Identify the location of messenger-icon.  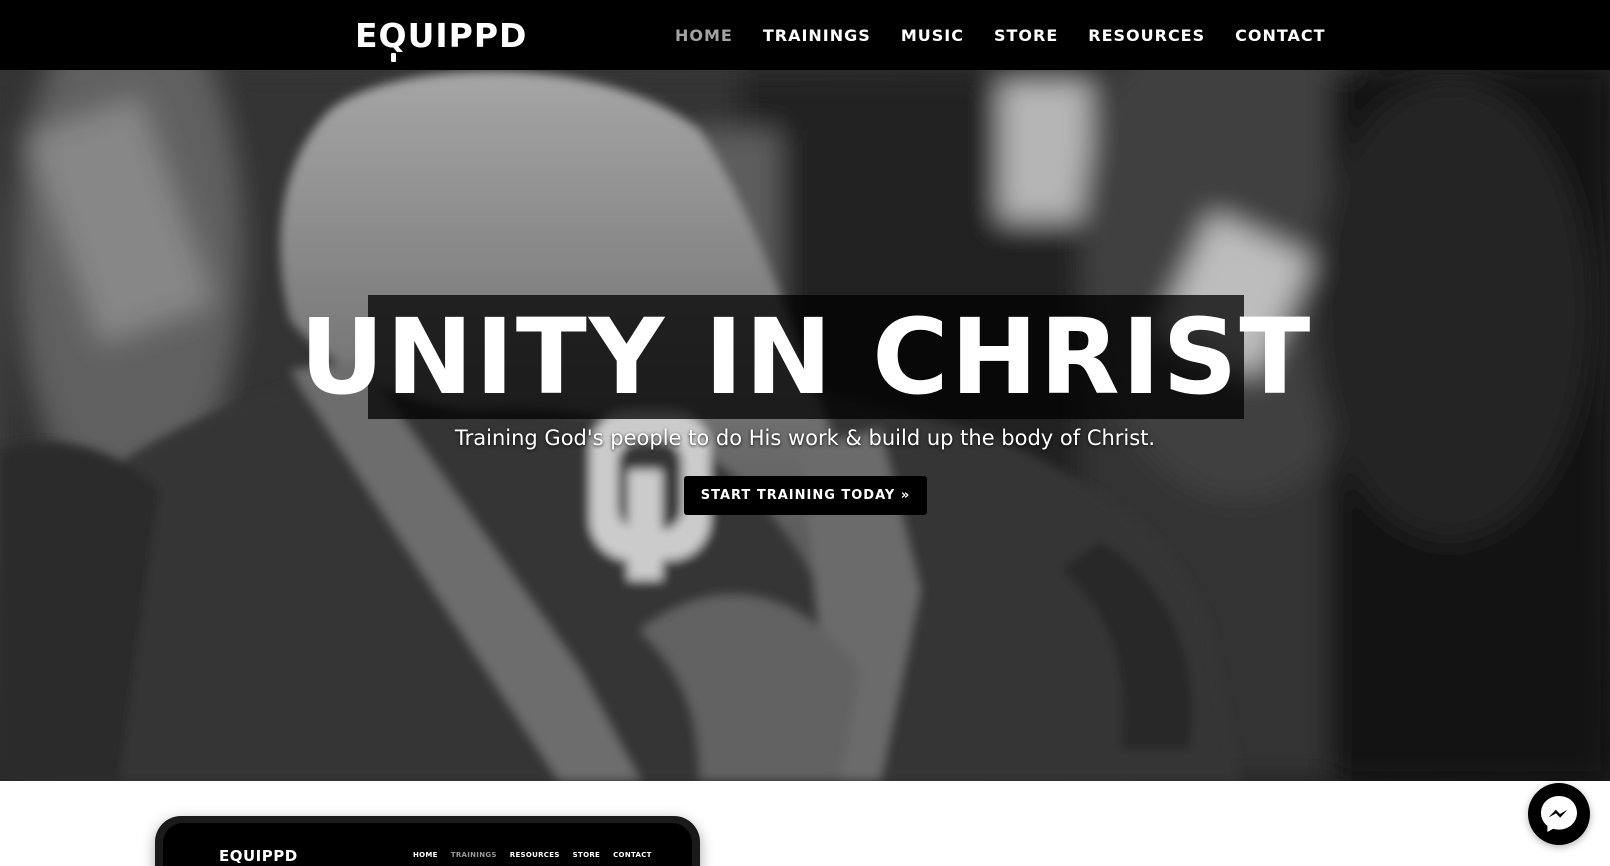
(1559, 814).